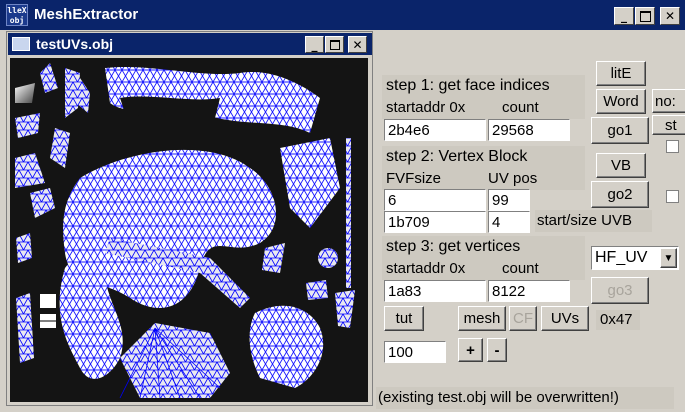  Describe the element at coordinates (482, 318) in the screenshot. I see `mesh-button: mesh` at that location.